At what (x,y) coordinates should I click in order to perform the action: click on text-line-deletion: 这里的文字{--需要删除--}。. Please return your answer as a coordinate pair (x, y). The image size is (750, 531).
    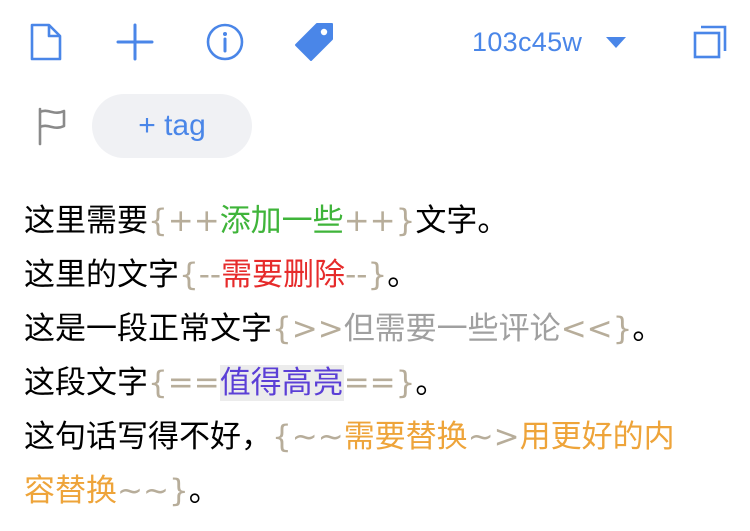
    Looking at the image, I should click on (369, 275).